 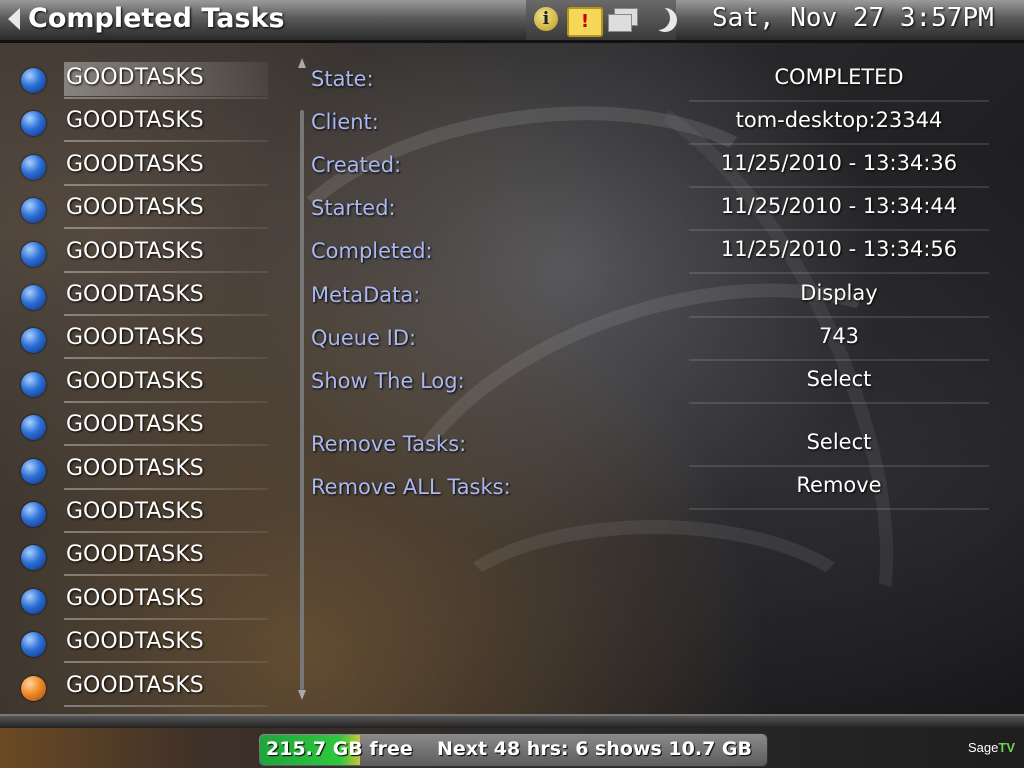 I want to click on detail-row: Remove ALL Tasks: Remove, so click(x=651, y=490).